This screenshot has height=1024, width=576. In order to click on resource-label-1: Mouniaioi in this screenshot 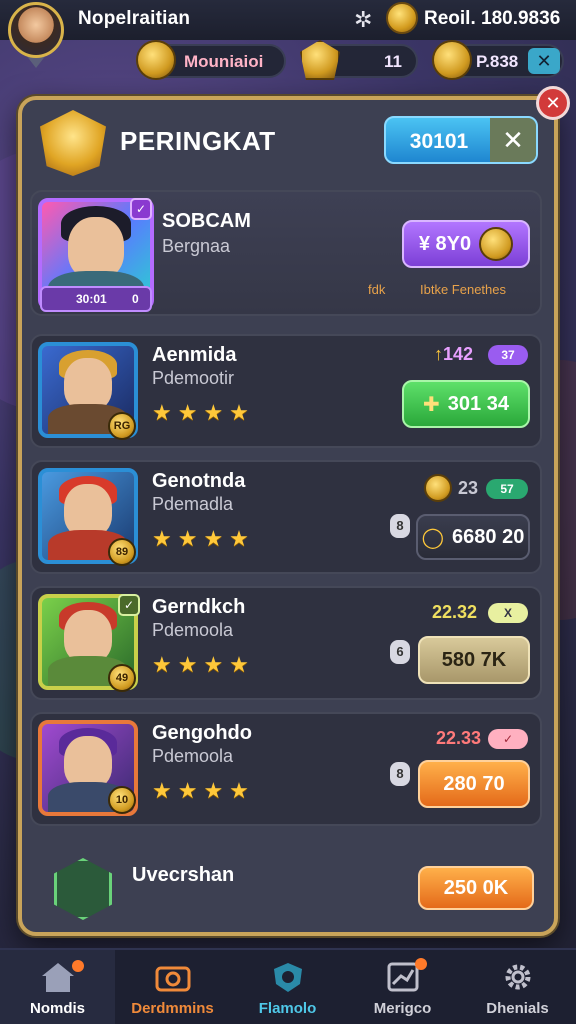, I will do `click(224, 61)`.